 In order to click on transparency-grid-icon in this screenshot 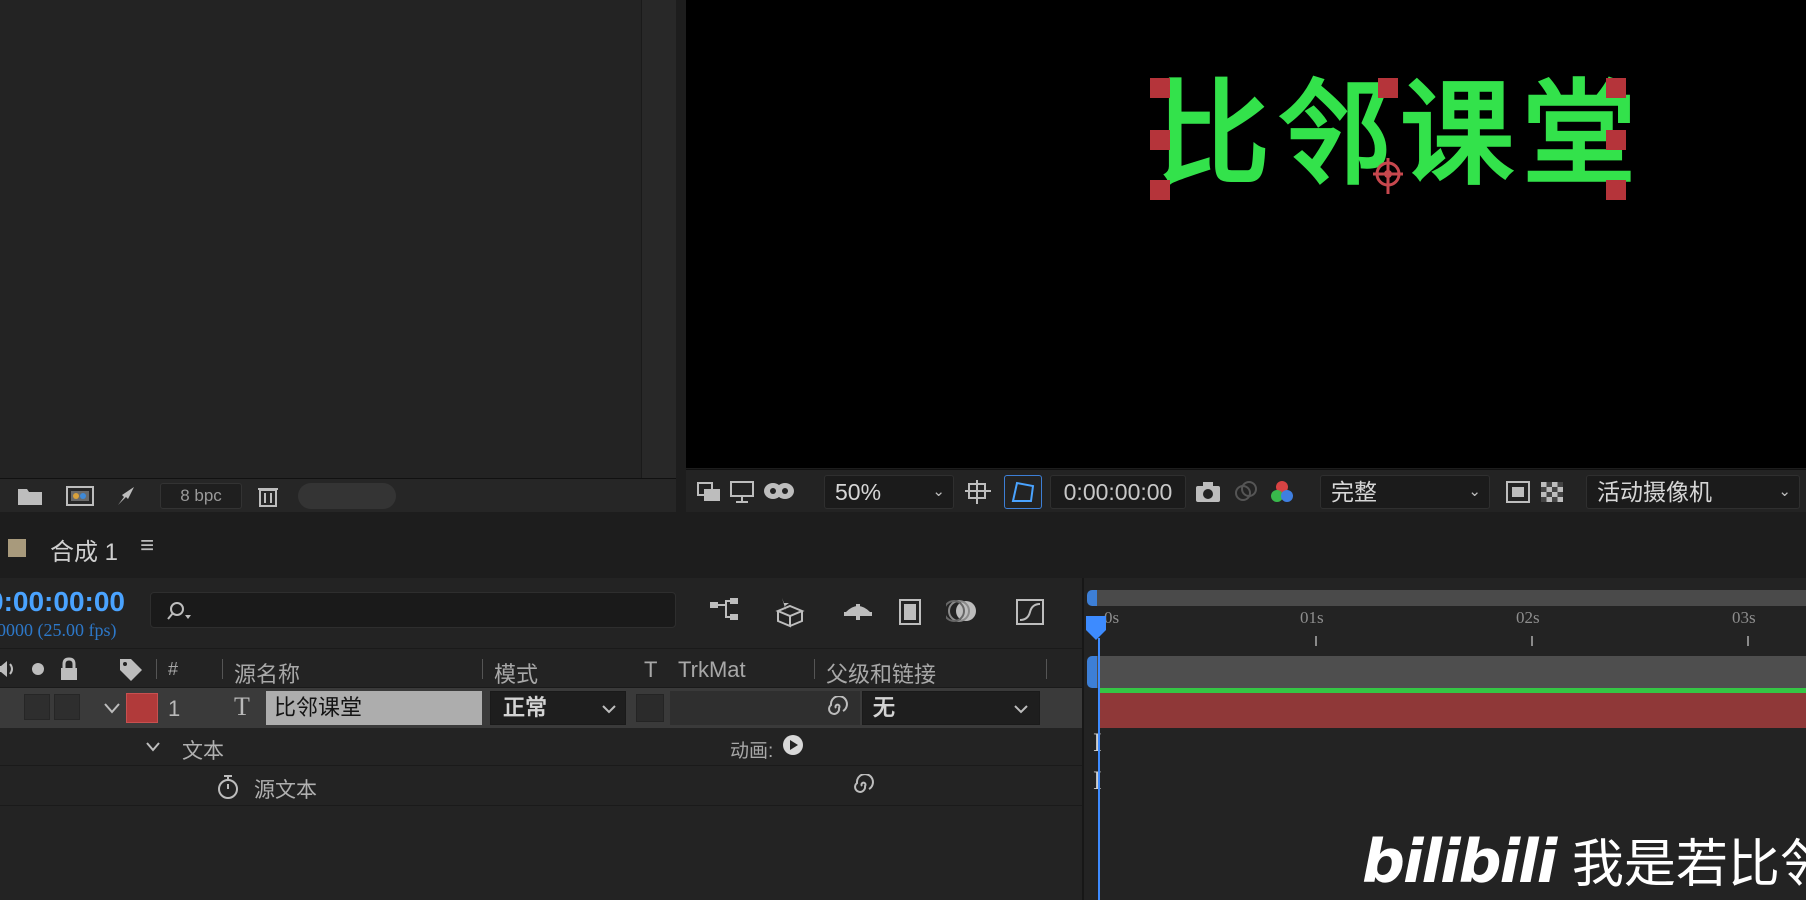, I will do `click(1552, 492)`.